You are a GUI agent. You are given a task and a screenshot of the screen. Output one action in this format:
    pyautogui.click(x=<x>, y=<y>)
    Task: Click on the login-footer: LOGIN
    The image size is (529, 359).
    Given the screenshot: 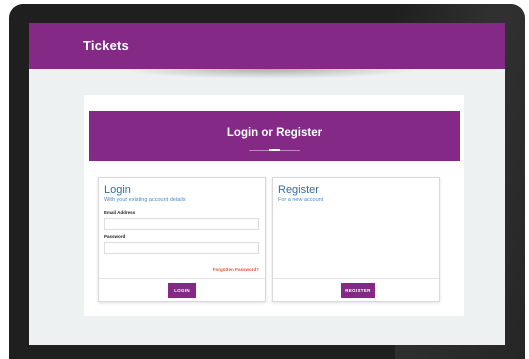 What is the action you would take?
    pyautogui.click(x=182, y=290)
    